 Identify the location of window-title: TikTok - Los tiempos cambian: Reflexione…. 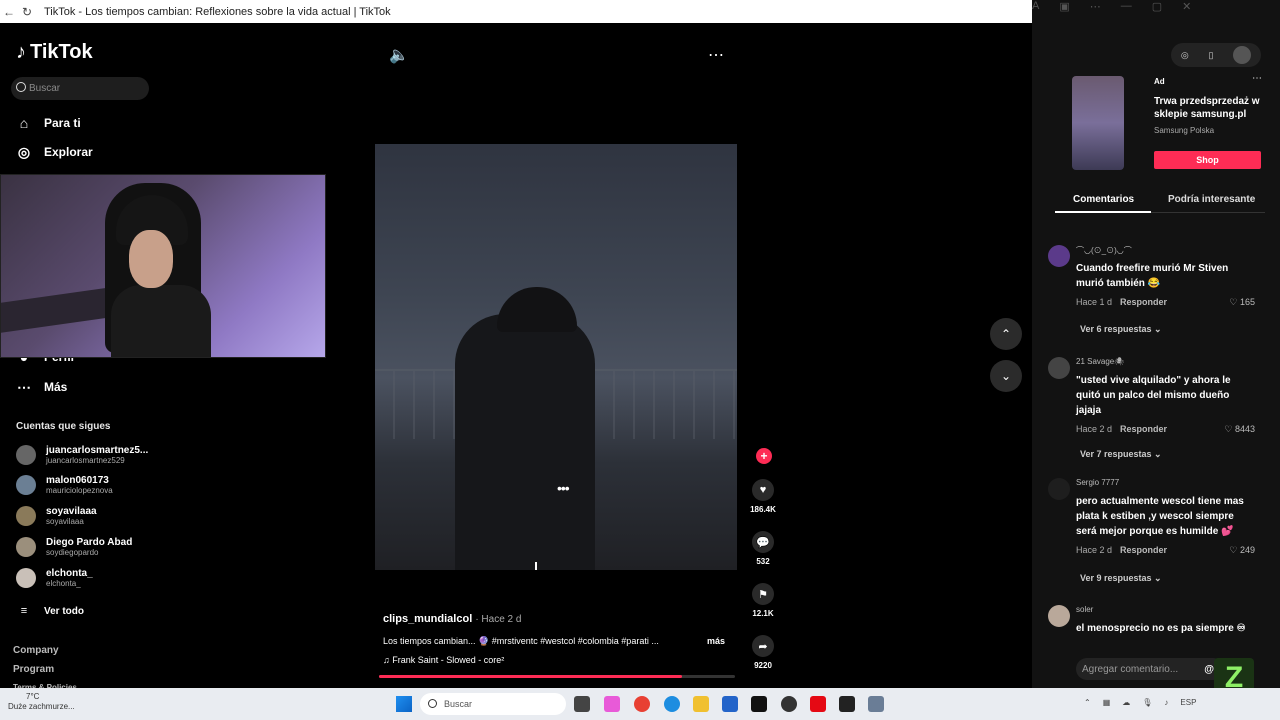
(217, 11).